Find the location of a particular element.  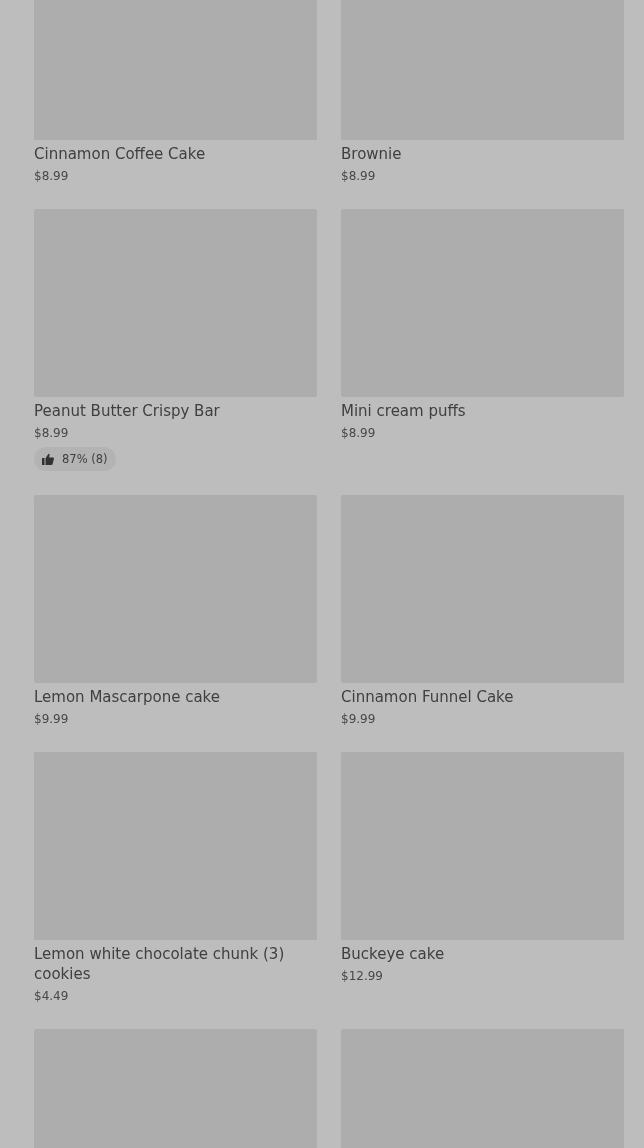

product-price: $4.49 is located at coordinates (51, 996).